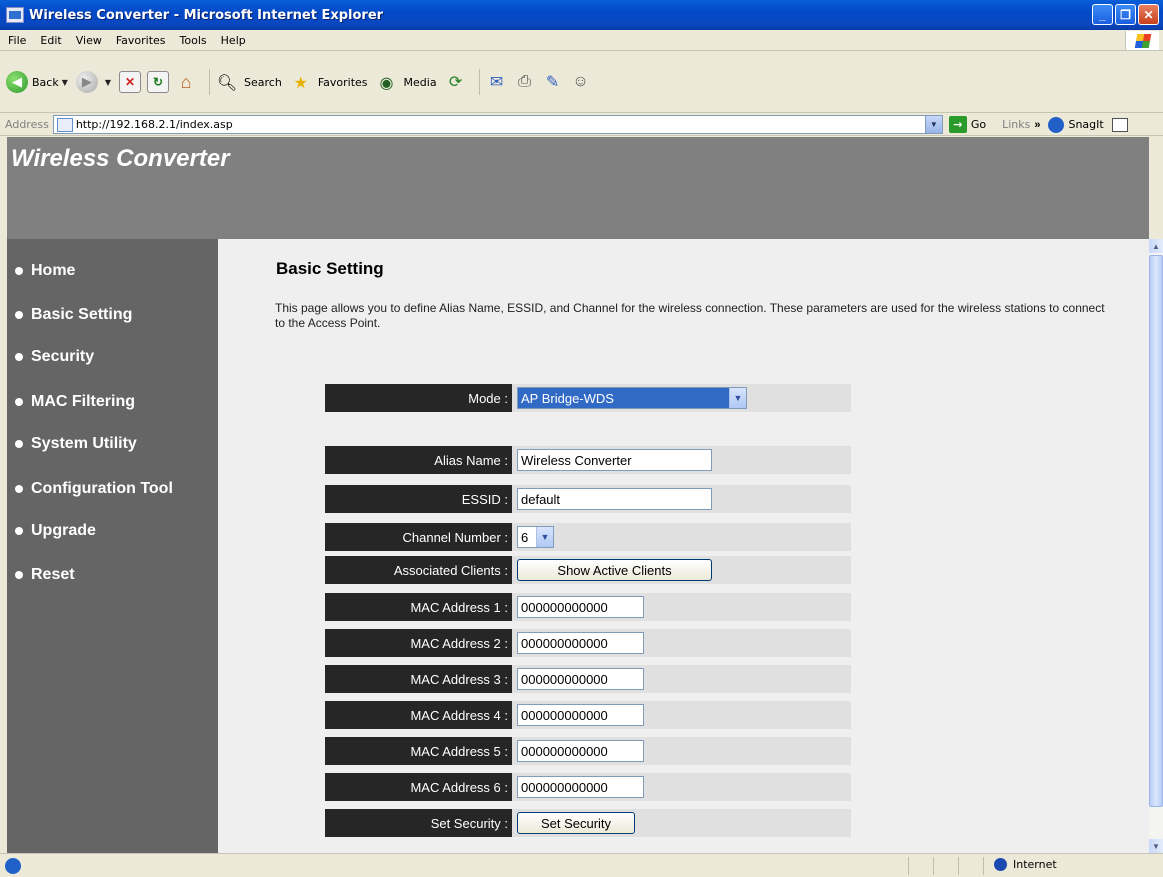 This screenshot has height=877, width=1163. I want to click on menu-tools: Tools, so click(193, 40).